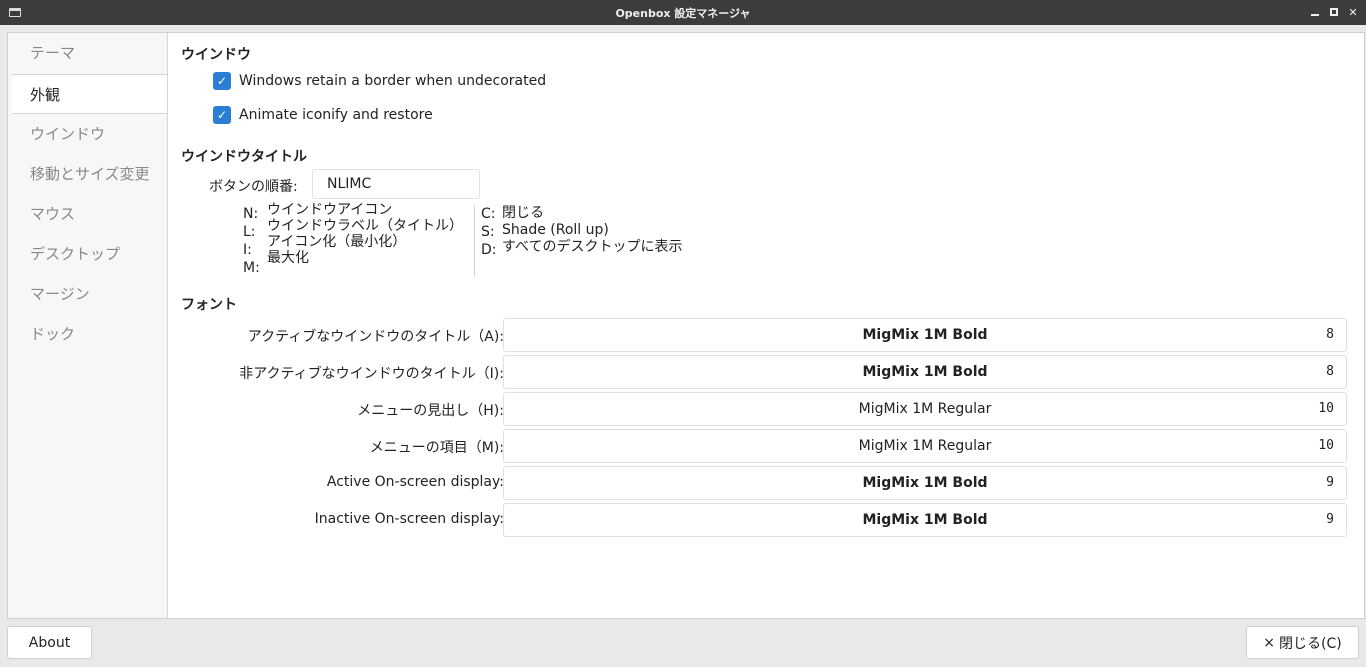 This screenshot has width=1366, height=667. What do you see at coordinates (336, 115) in the screenshot?
I see `option-label: Animate iconify and restore` at bounding box center [336, 115].